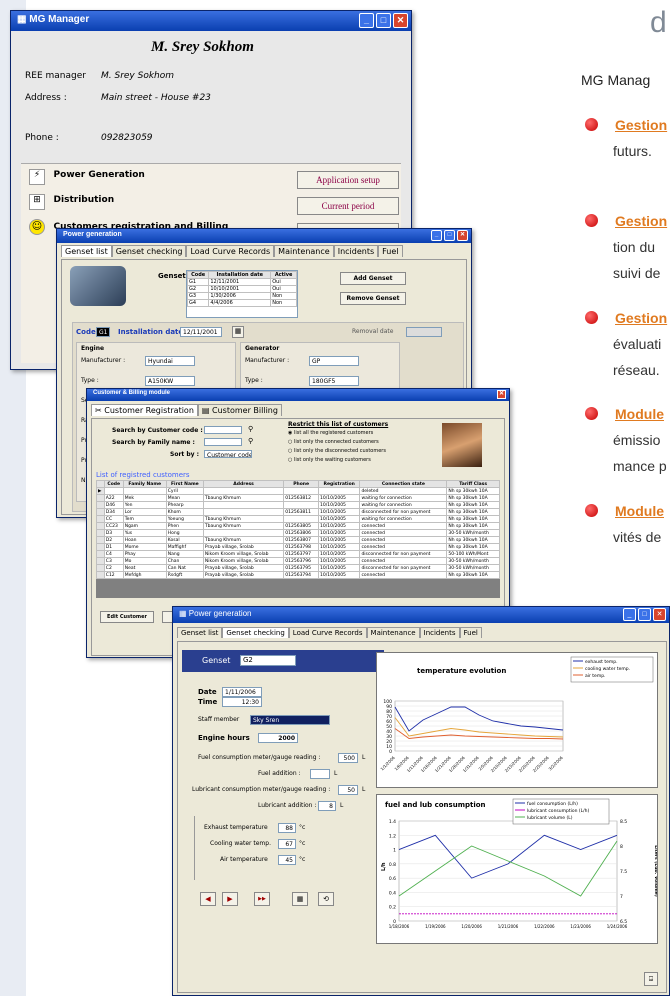 This screenshot has height=996, width=670. What do you see at coordinates (239, 410) in the screenshot?
I see `tab-customer-billing: ▤ Customer Billing` at bounding box center [239, 410].